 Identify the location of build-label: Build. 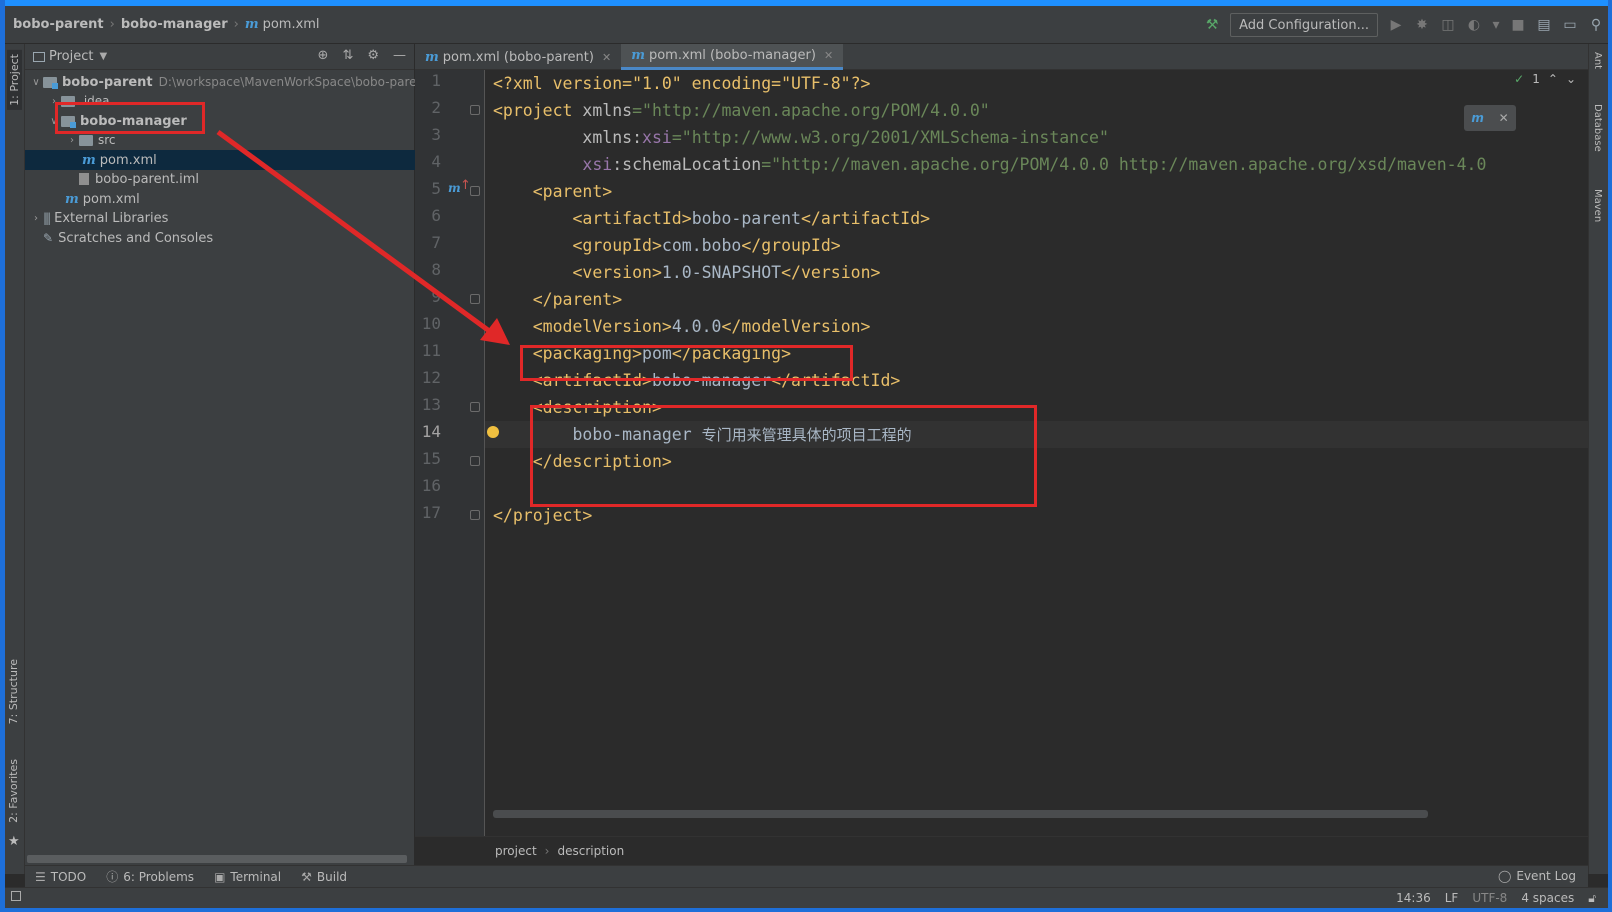
(332, 876).